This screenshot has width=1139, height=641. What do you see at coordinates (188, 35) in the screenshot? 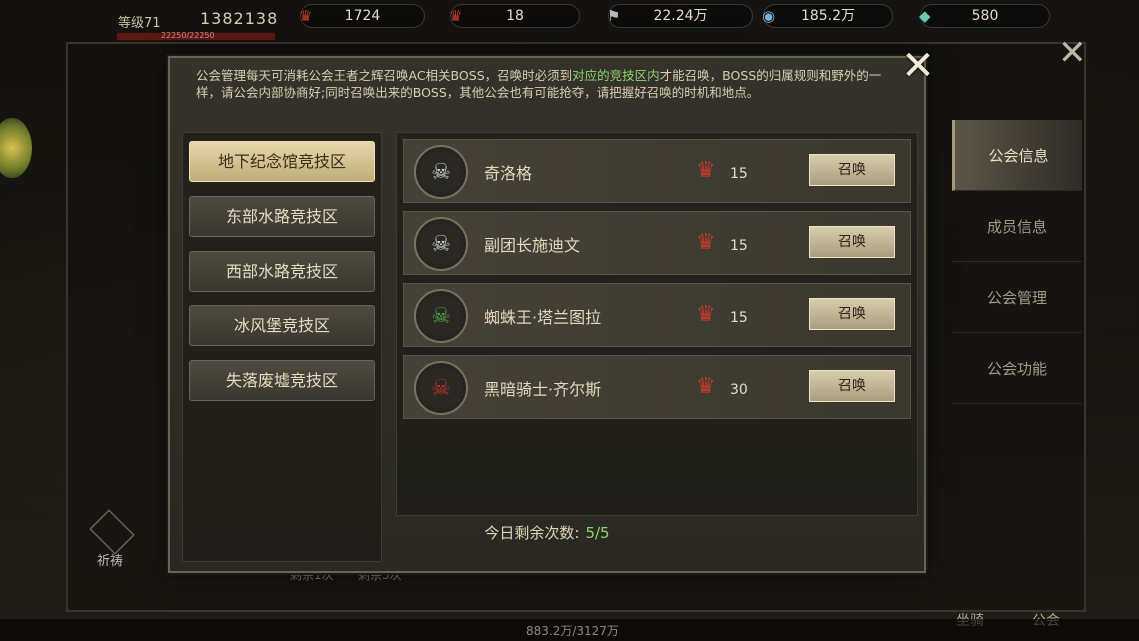
I see `player-hp-text: 22250/22250` at bounding box center [188, 35].